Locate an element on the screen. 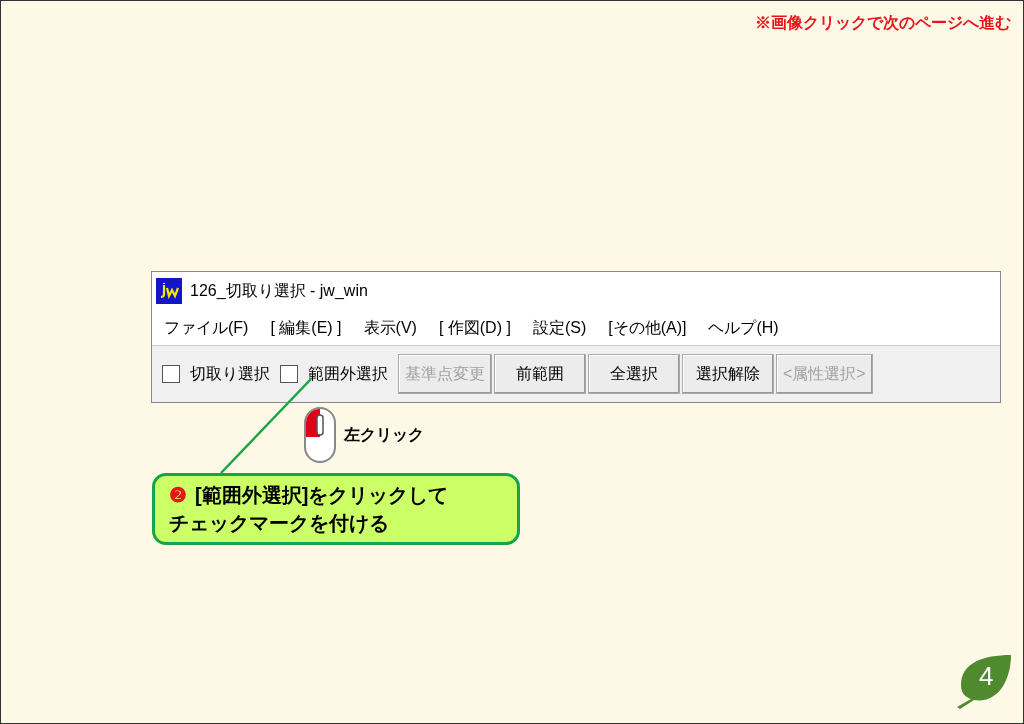 This screenshot has width=1024, height=724. app-logo-icon is located at coordinates (169, 291).